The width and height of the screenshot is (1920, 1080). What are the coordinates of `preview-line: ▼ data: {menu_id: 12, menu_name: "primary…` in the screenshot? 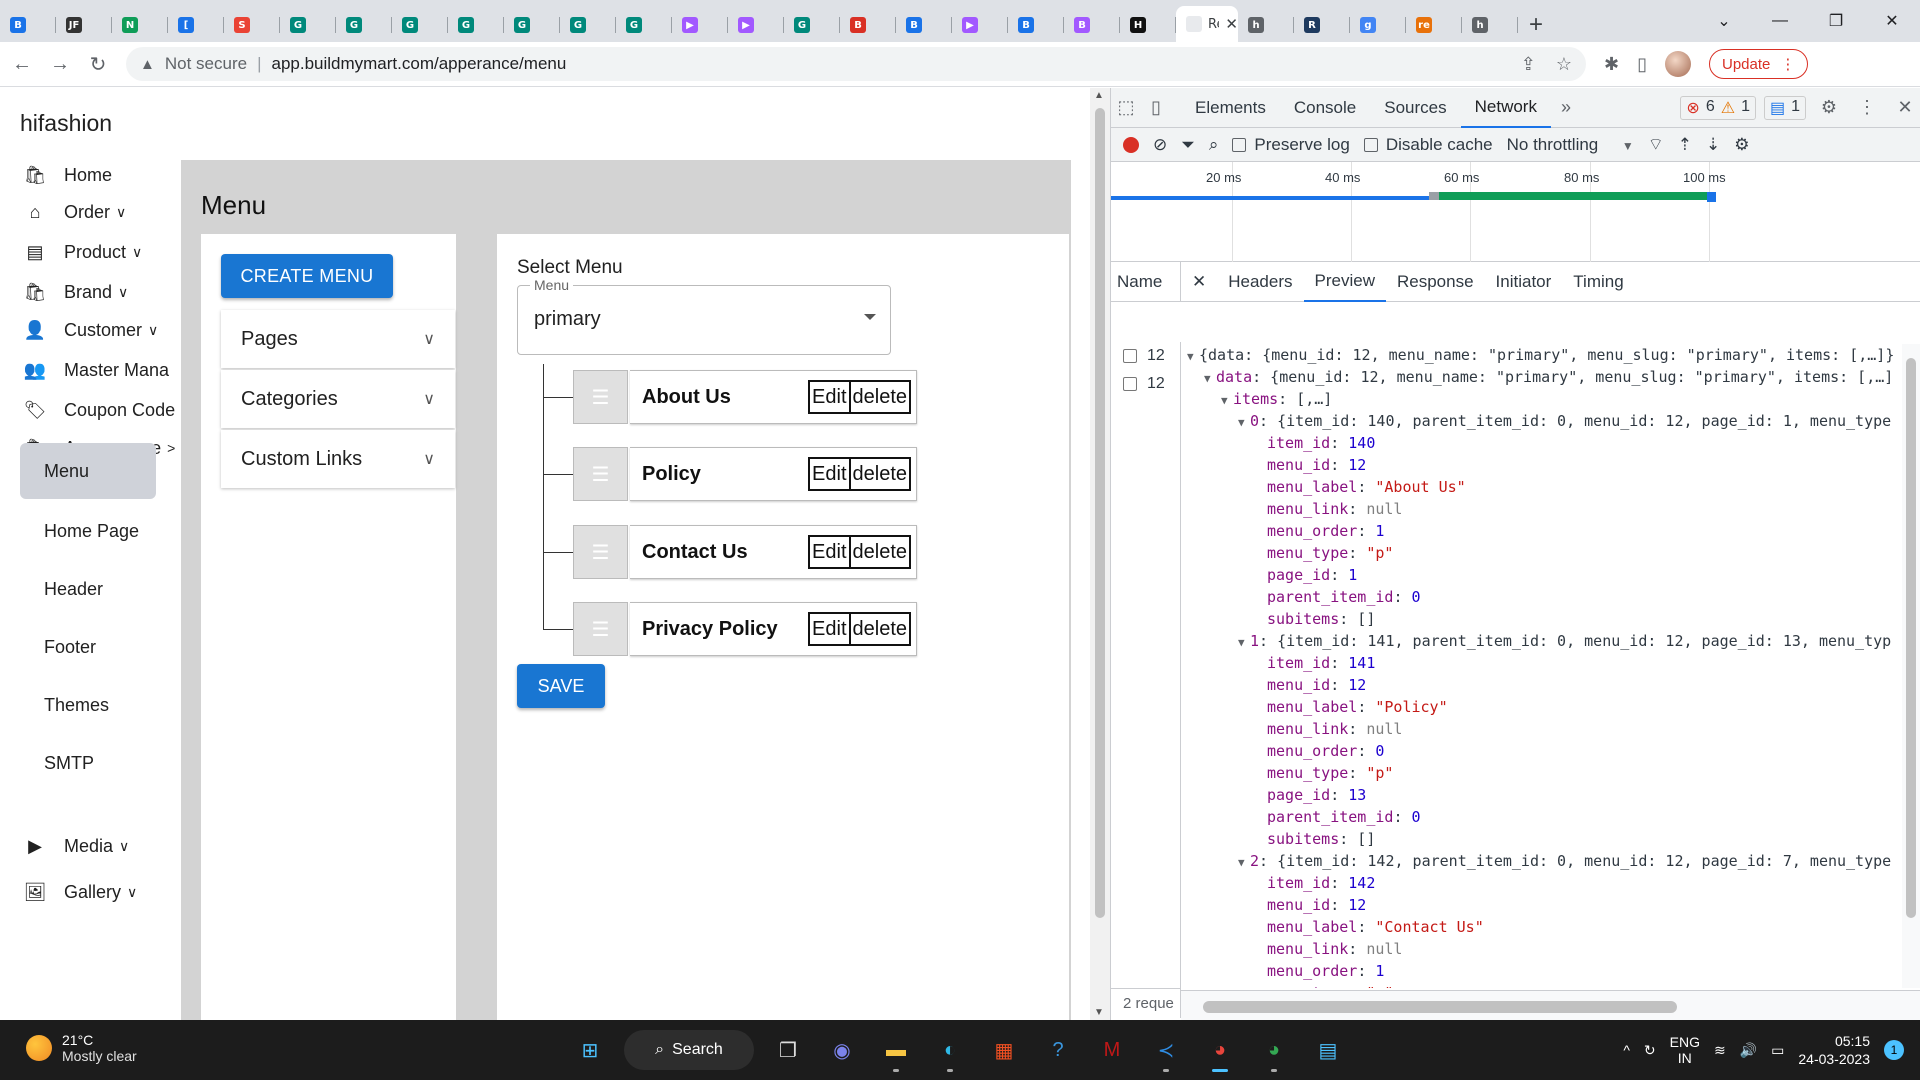 It's located at (1541, 377).